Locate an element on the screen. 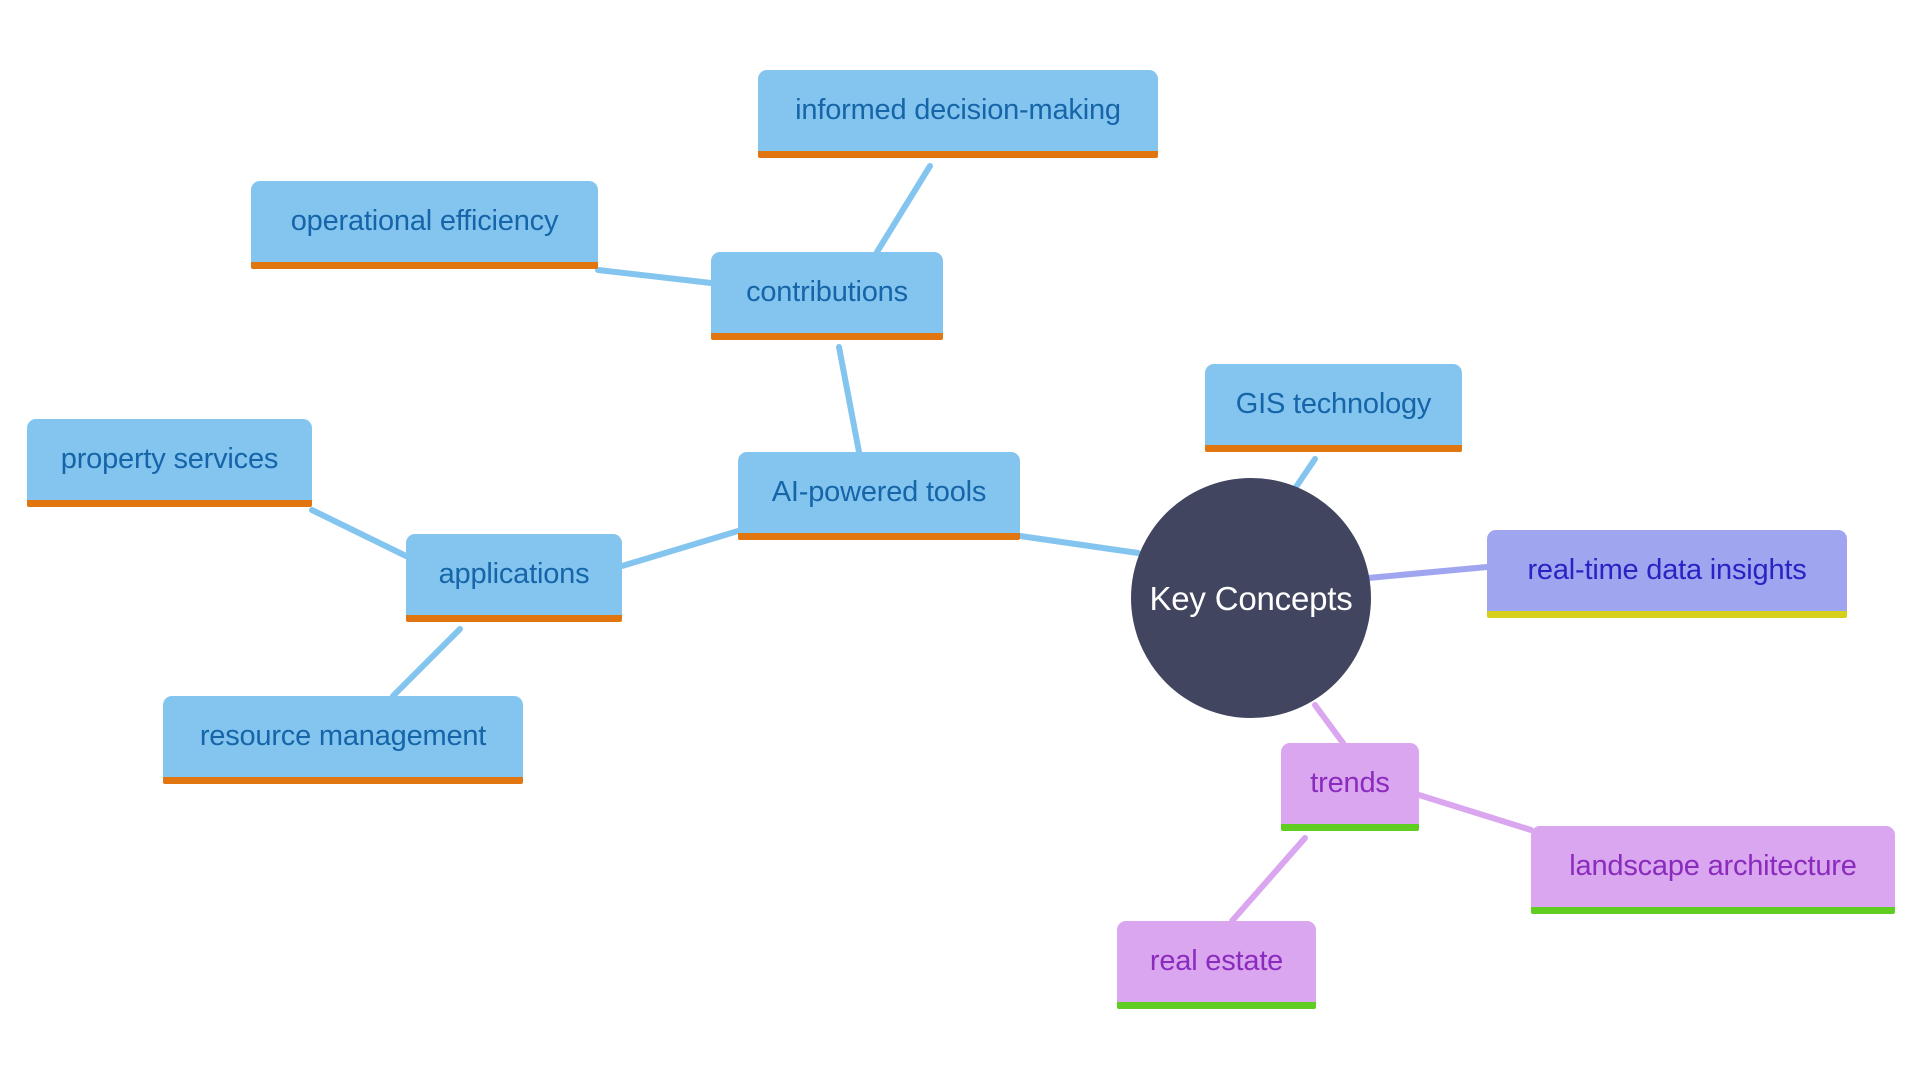  node-label-gis-technology: GIS technology is located at coordinates (1333, 404).